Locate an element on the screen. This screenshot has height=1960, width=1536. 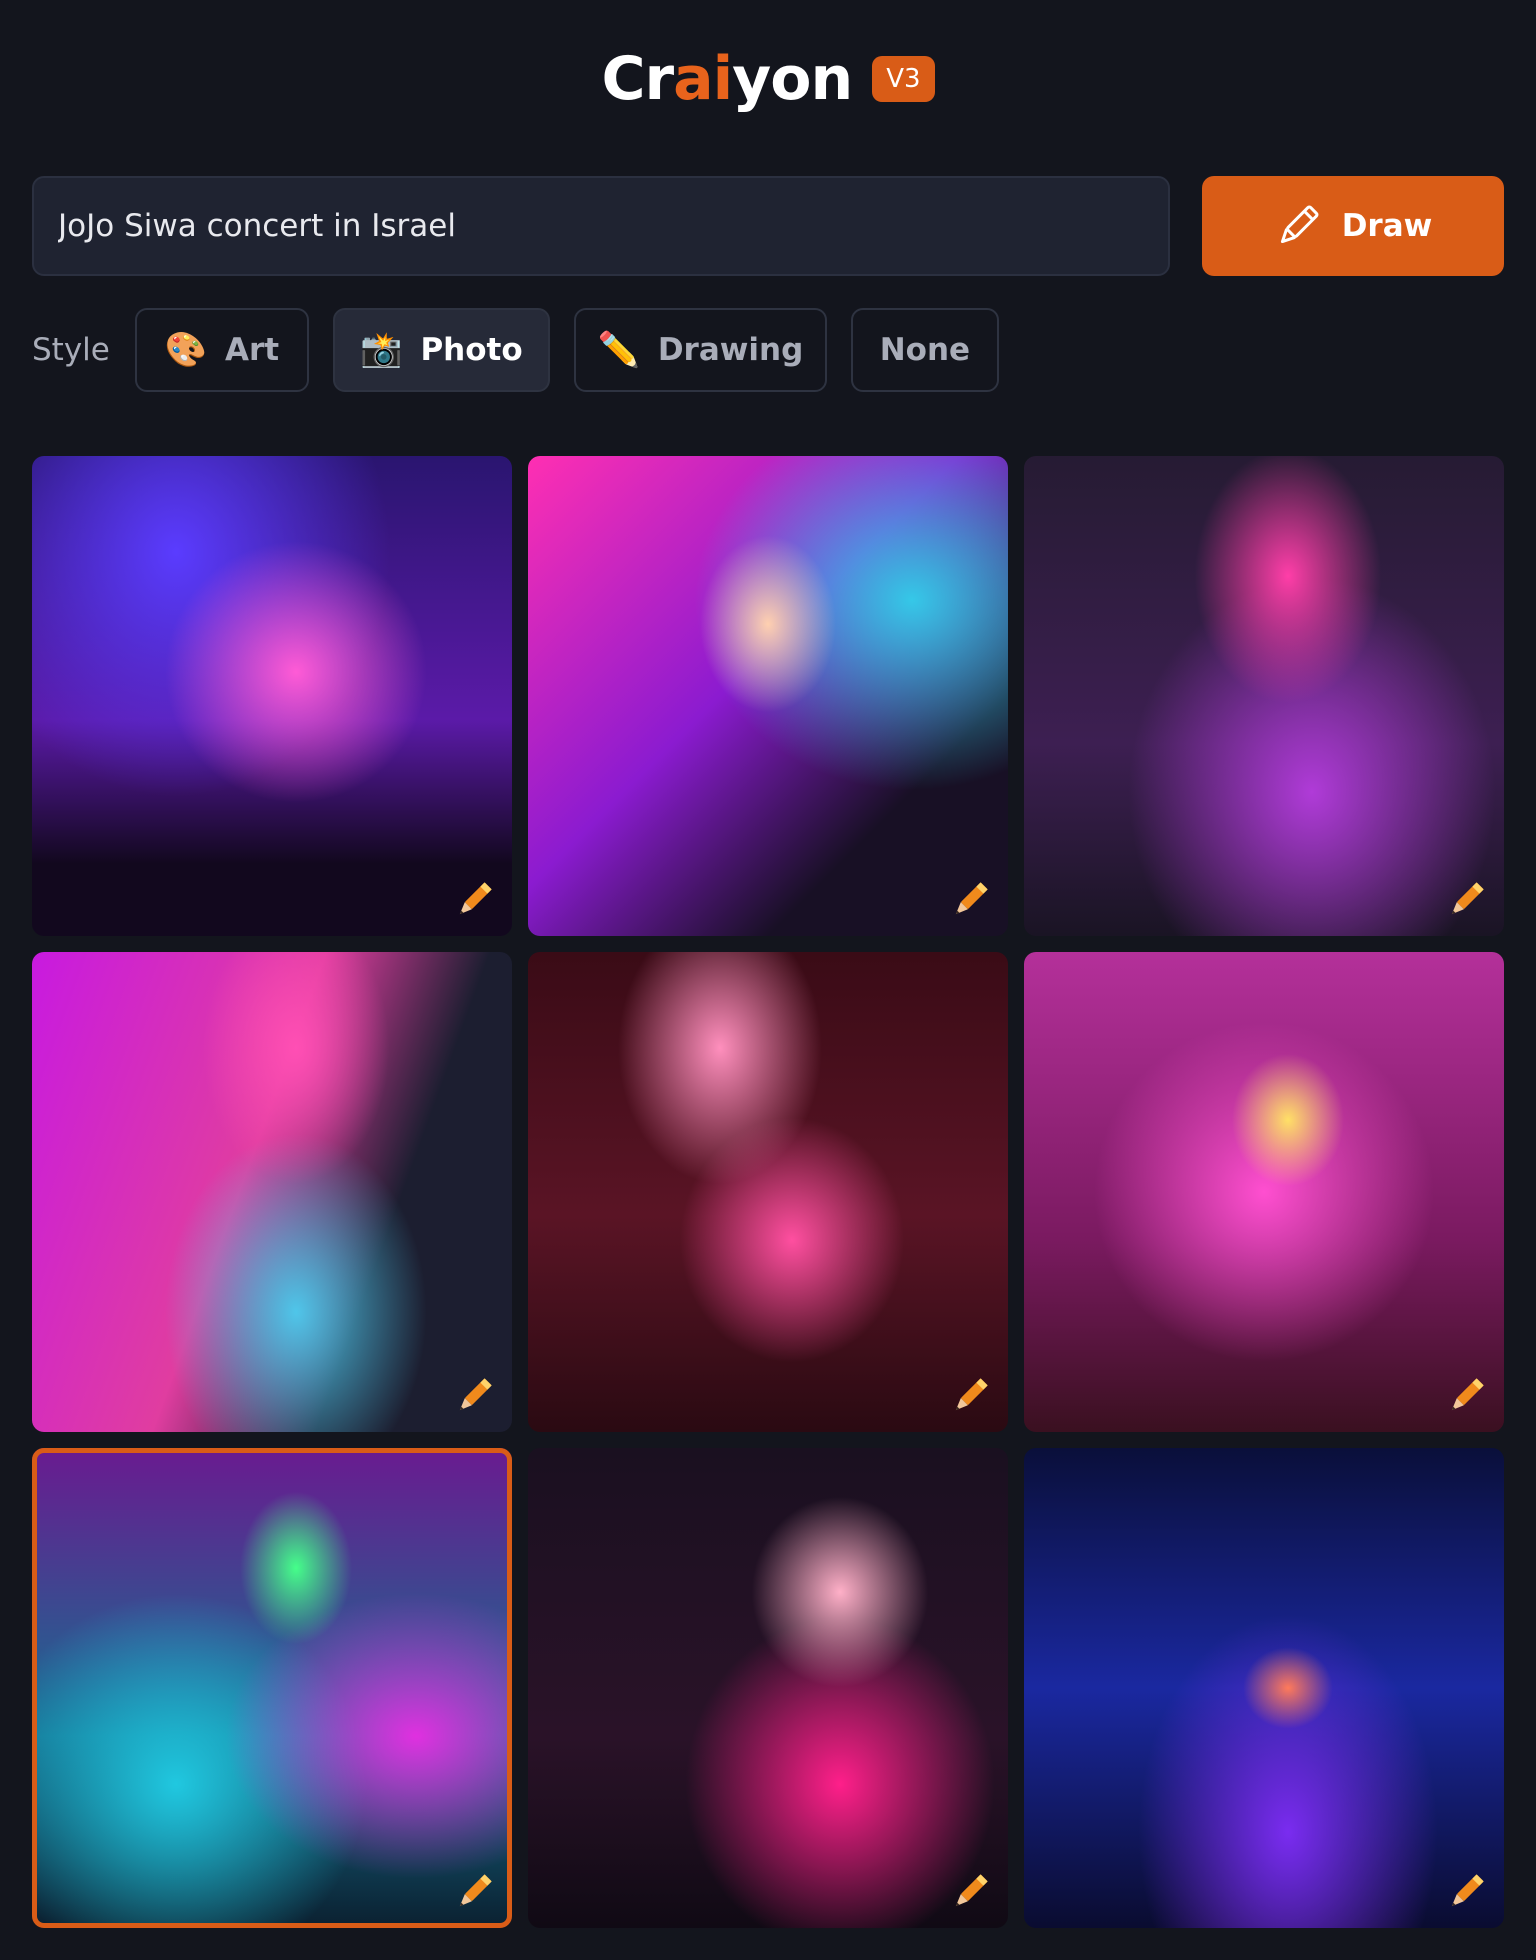
version-badge: V3 is located at coordinates (903, 79).